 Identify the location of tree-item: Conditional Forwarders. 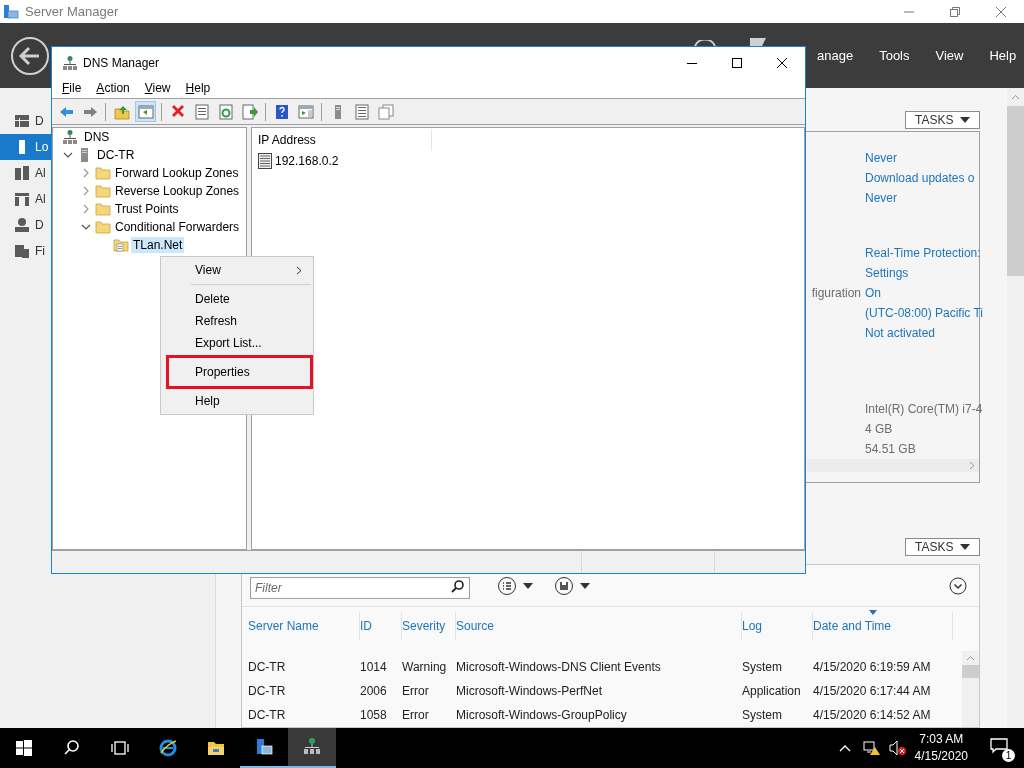
(177, 227).